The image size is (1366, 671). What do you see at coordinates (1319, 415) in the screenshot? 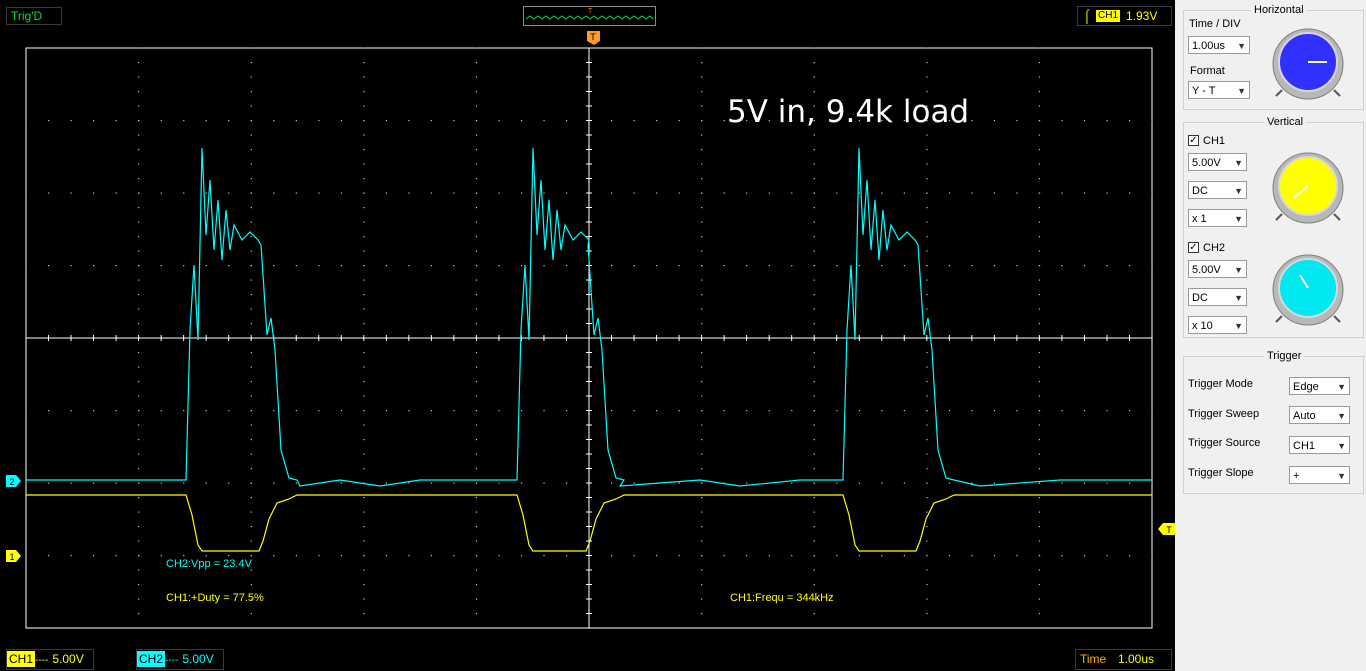
I see `trigger-sweep-select: Auto ▼` at bounding box center [1319, 415].